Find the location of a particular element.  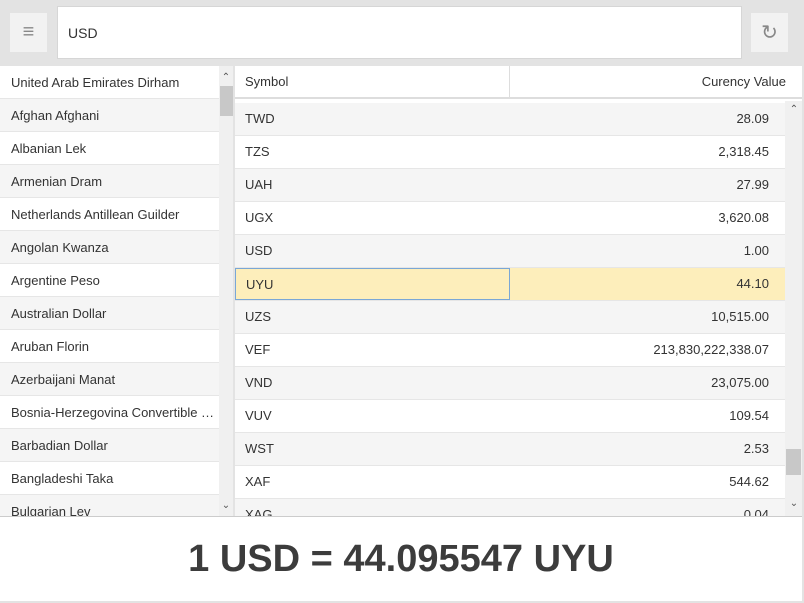

list-item: Aruban Florin is located at coordinates (109, 346).